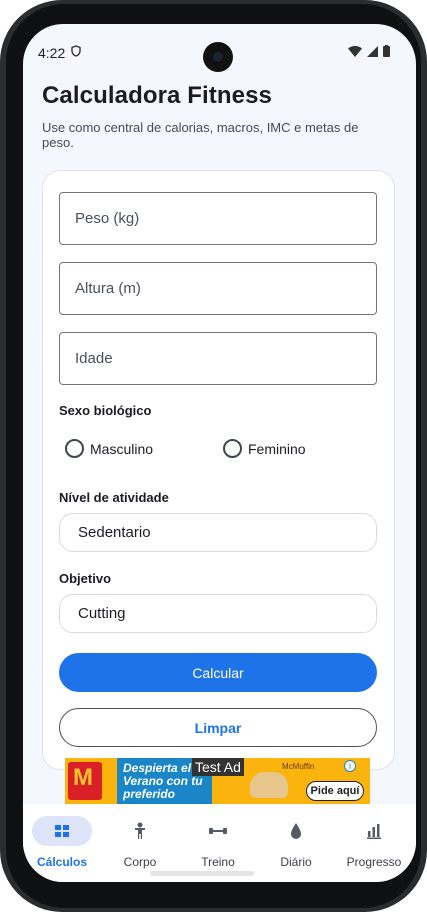 This screenshot has height=912, width=427. Describe the element at coordinates (296, 843) in the screenshot. I see `nav-item-diario: Diário` at that location.